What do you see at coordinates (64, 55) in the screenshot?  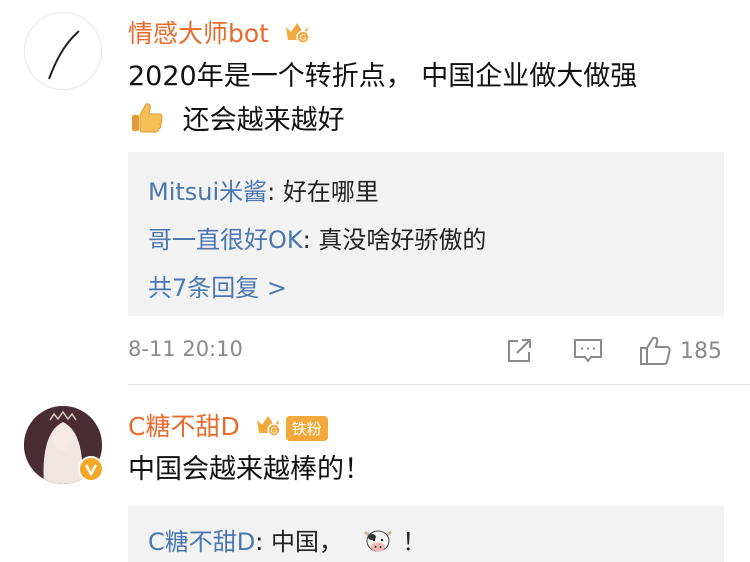 I see `avatar-sketch-icon` at bounding box center [64, 55].